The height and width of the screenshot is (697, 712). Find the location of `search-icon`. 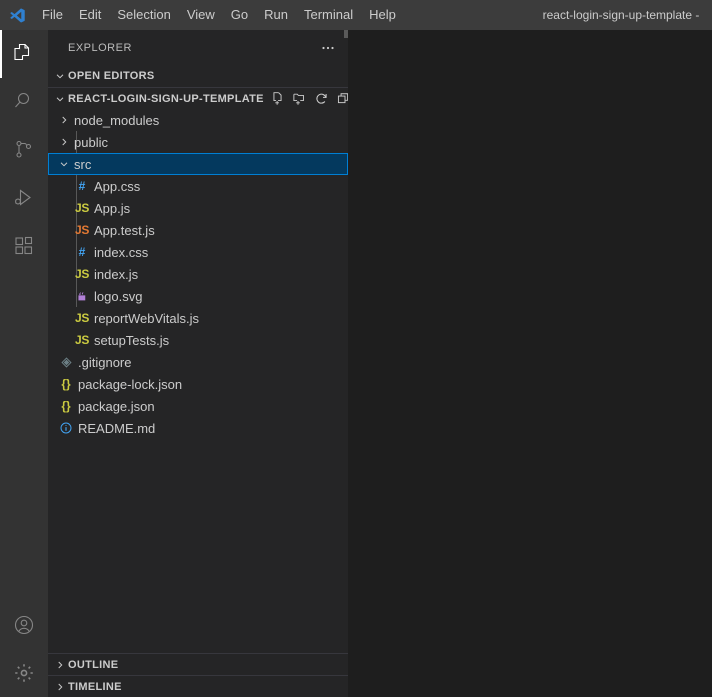

search-icon is located at coordinates (24, 102).